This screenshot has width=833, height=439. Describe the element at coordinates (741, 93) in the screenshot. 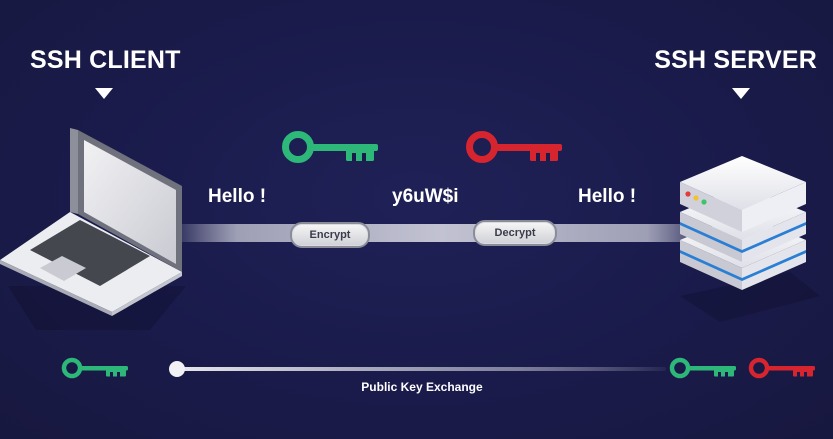

I see `server-pointer-icon` at that location.